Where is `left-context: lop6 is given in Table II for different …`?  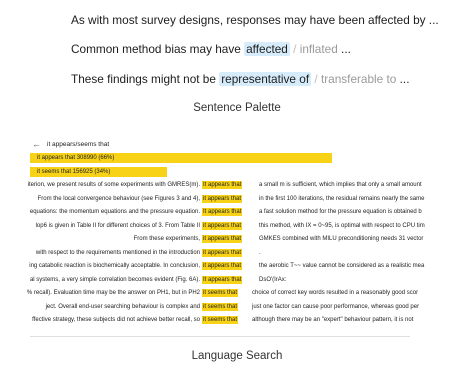
left-context: lop6 is given in Table II for different … is located at coordinates (117, 225).